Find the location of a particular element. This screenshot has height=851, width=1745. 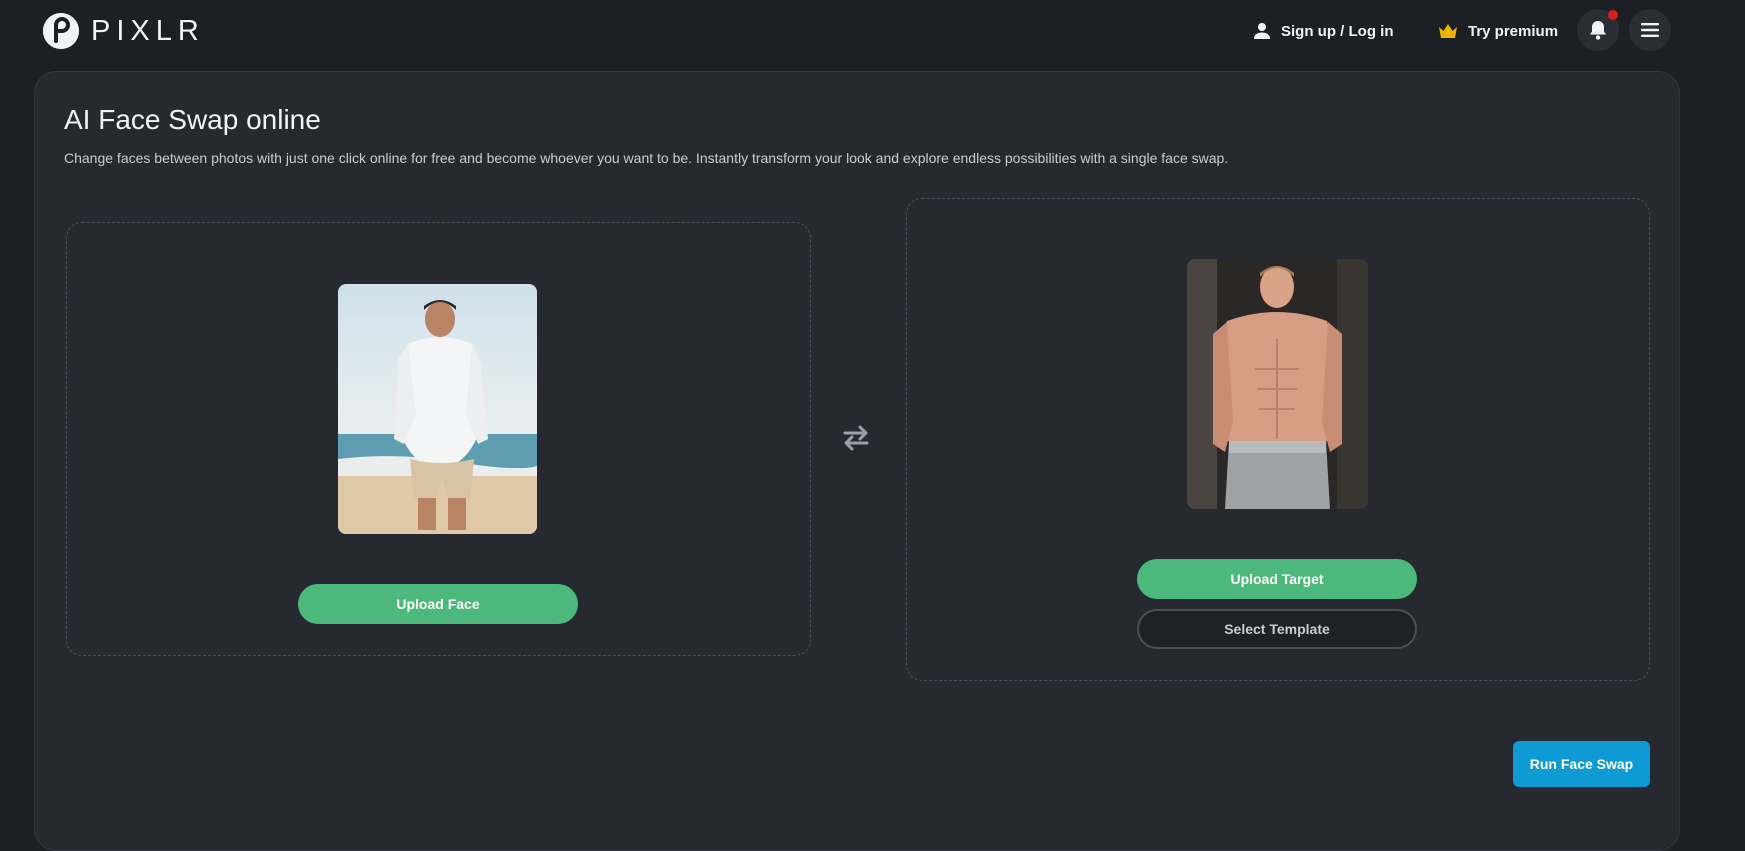

run-face-swap-button: Run Face Swap is located at coordinates (1581, 764).